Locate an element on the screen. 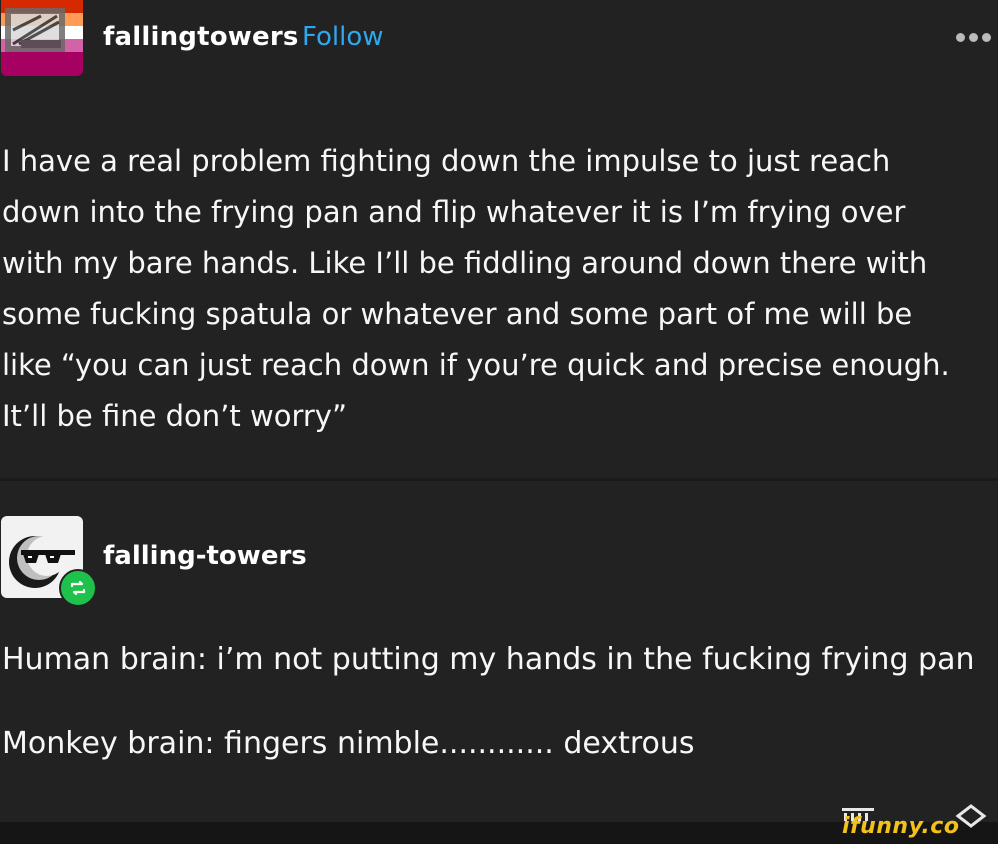 Image resolution: width=998 pixels, height=844 pixels. more-options-button is located at coordinates (977, 37).